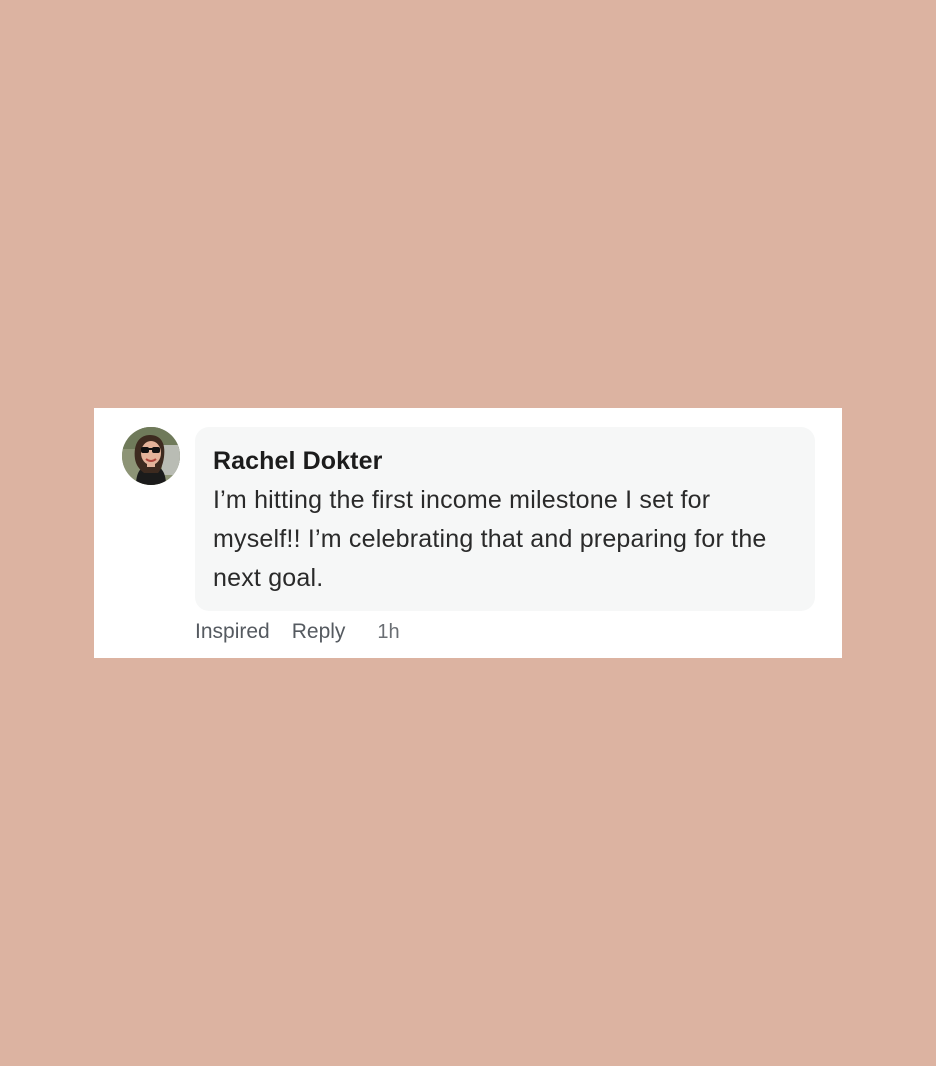 The width and height of the screenshot is (936, 1066). I want to click on inspired-button: Inspired, so click(232, 632).